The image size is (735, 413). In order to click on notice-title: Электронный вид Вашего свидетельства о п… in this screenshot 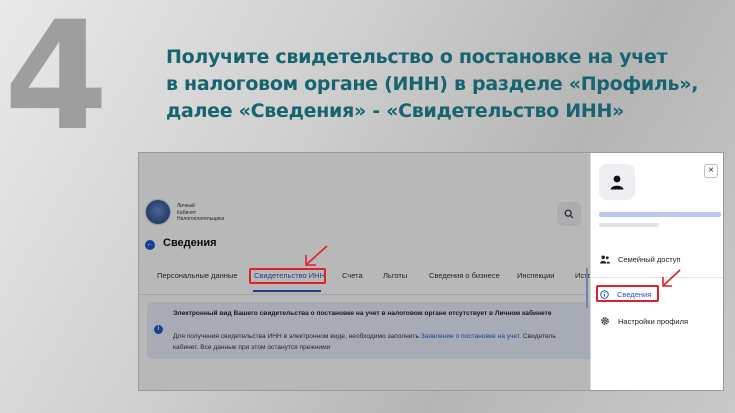, I will do `click(362, 313)`.